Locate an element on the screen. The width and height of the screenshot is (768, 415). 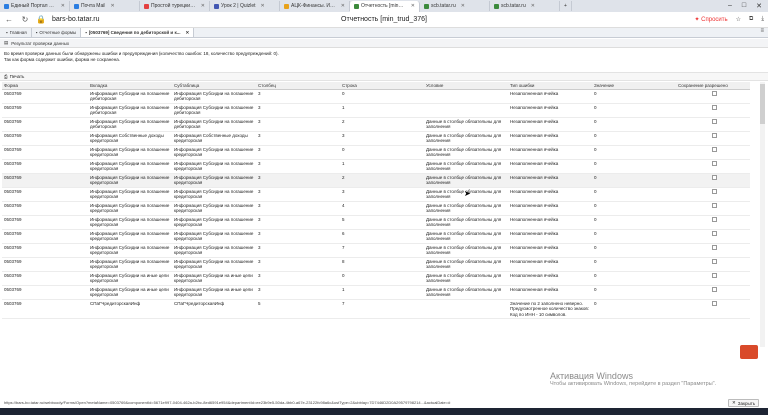
menu-icon: ≡ is located at coordinates (762, 32).